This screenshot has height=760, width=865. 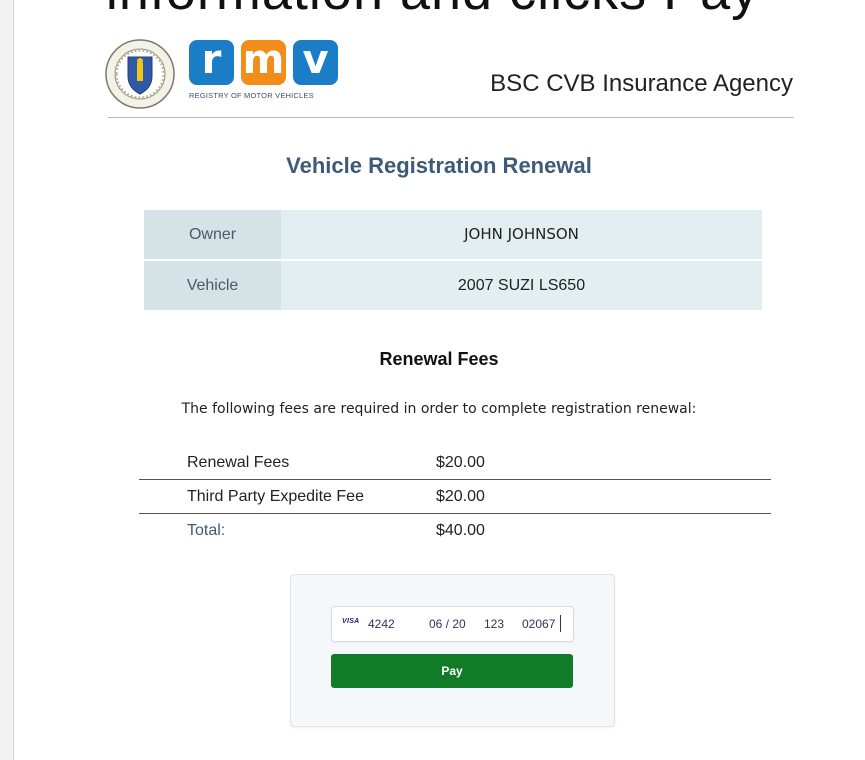 I want to click on rmv-subtitle: REGISTRY OF MOTOR VEHICLES, so click(x=251, y=95).